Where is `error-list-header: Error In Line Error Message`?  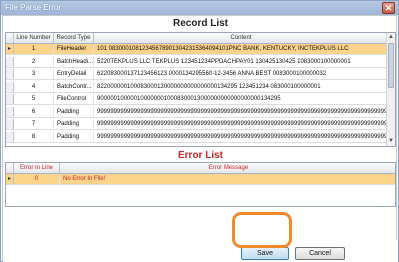
error-list-header: Error In Line Error Message is located at coordinates (200, 168).